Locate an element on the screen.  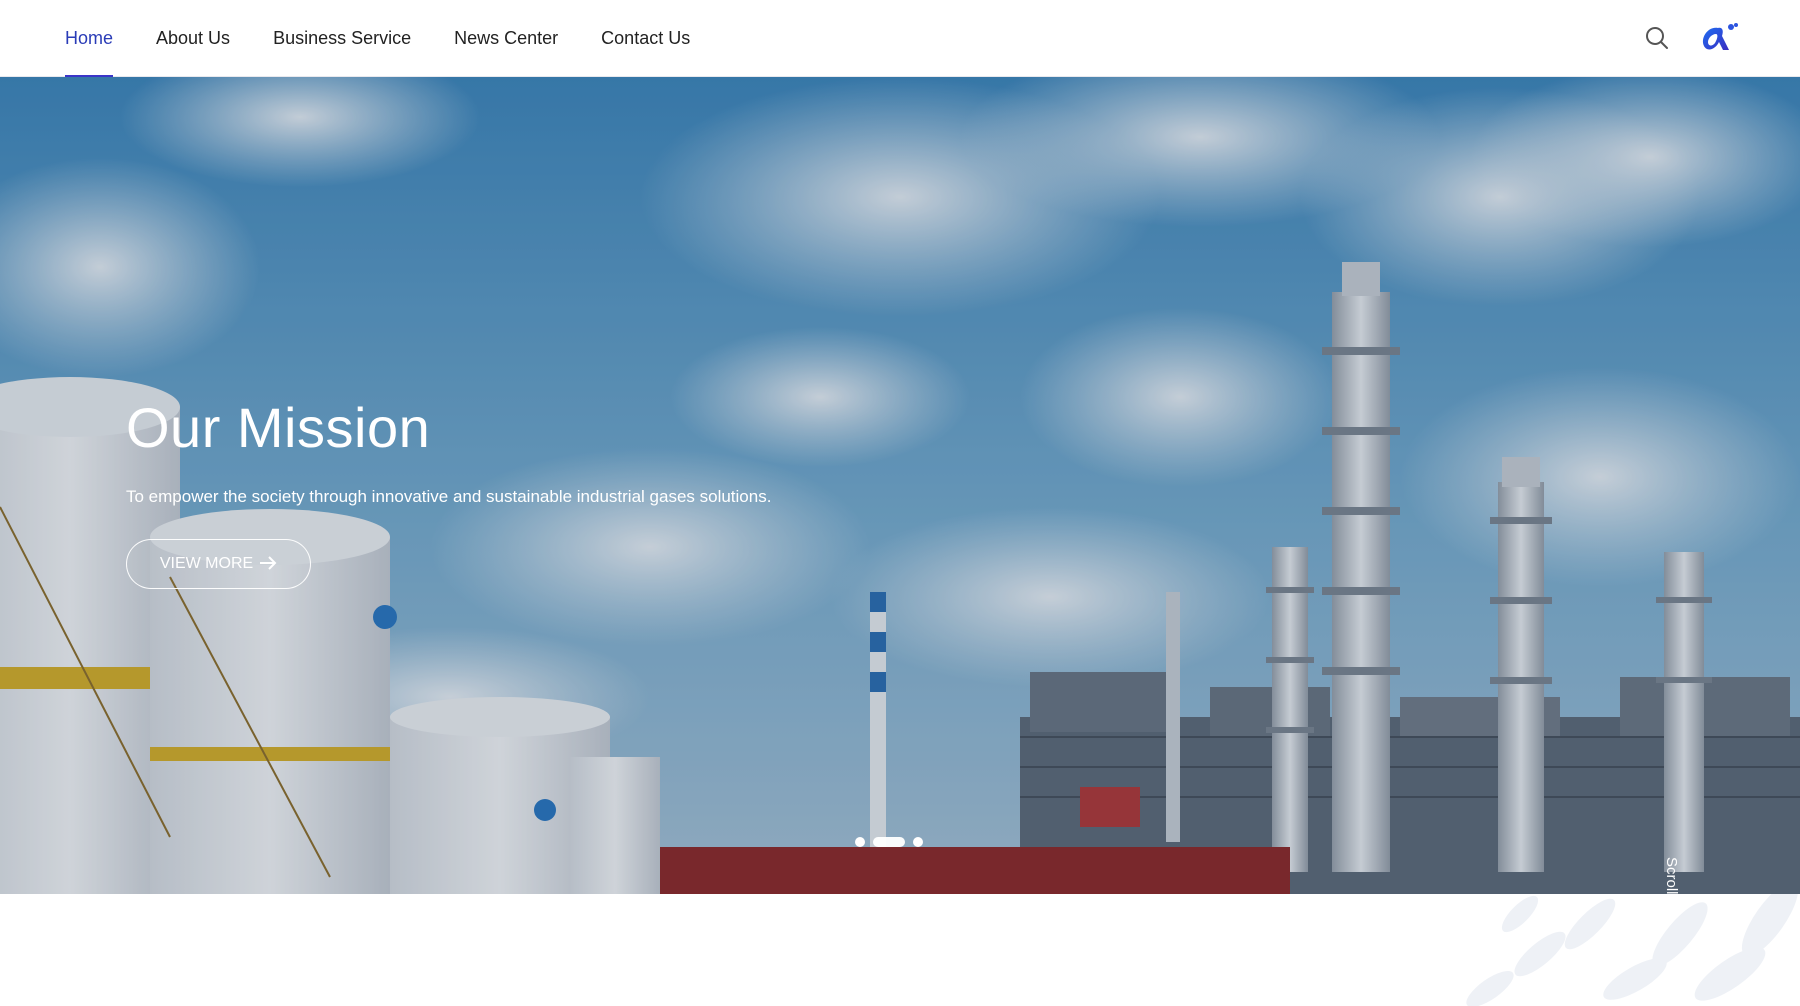
view-more-label: VIEW MORE is located at coordinates (206, 563).